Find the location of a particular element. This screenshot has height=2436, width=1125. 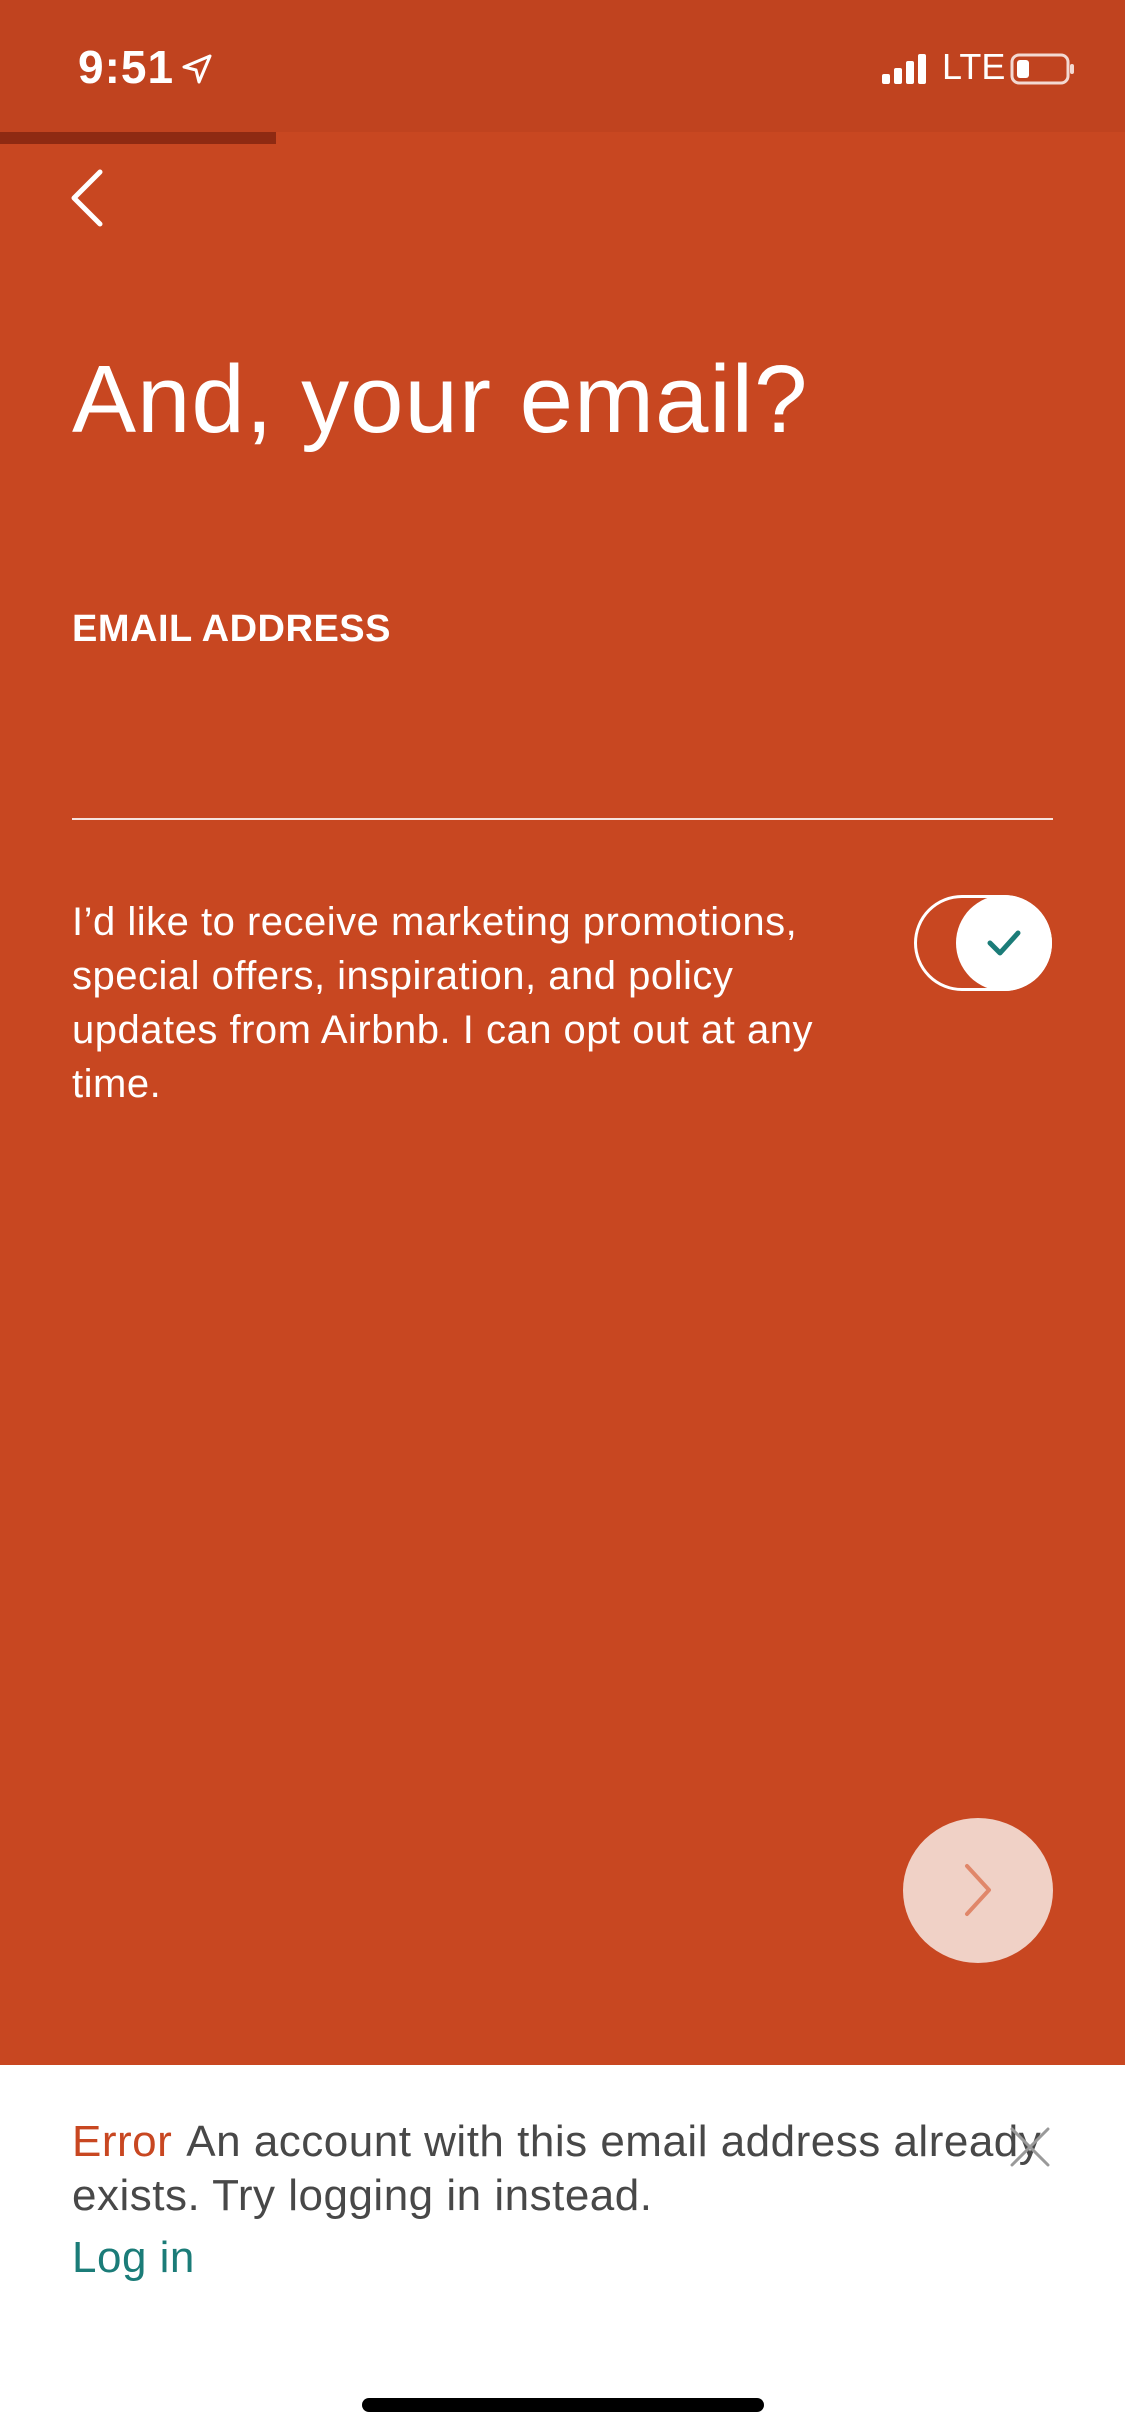

next-button is located at coordinates (978, 1890).